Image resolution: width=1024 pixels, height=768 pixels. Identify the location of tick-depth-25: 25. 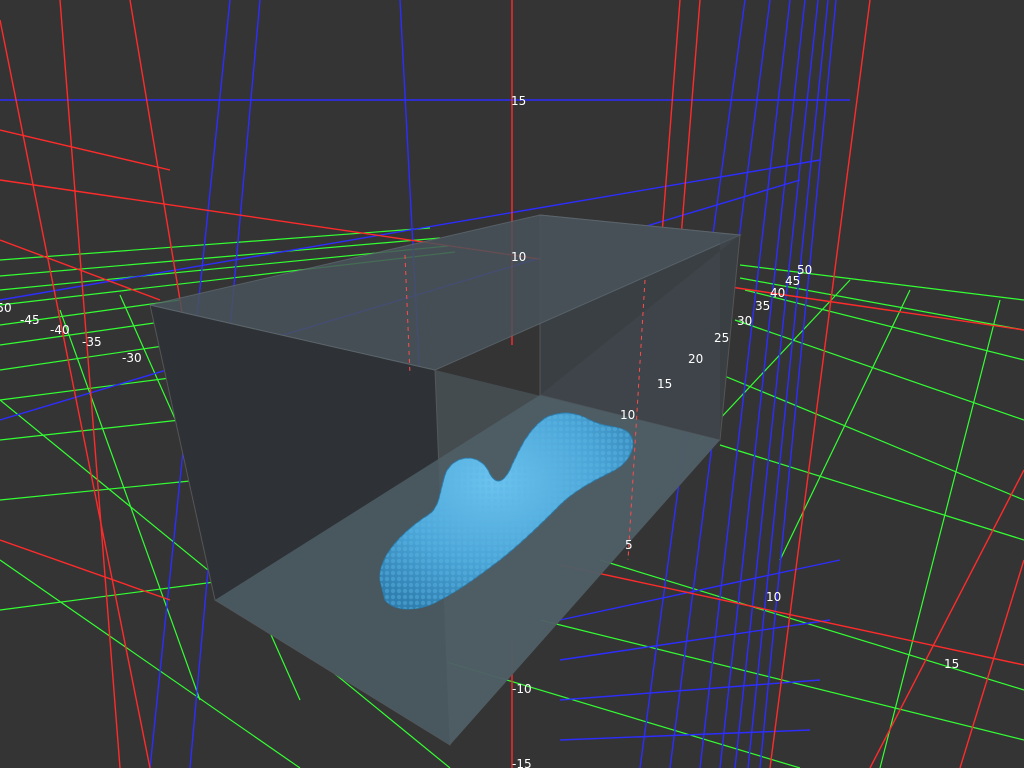
(721, 338).